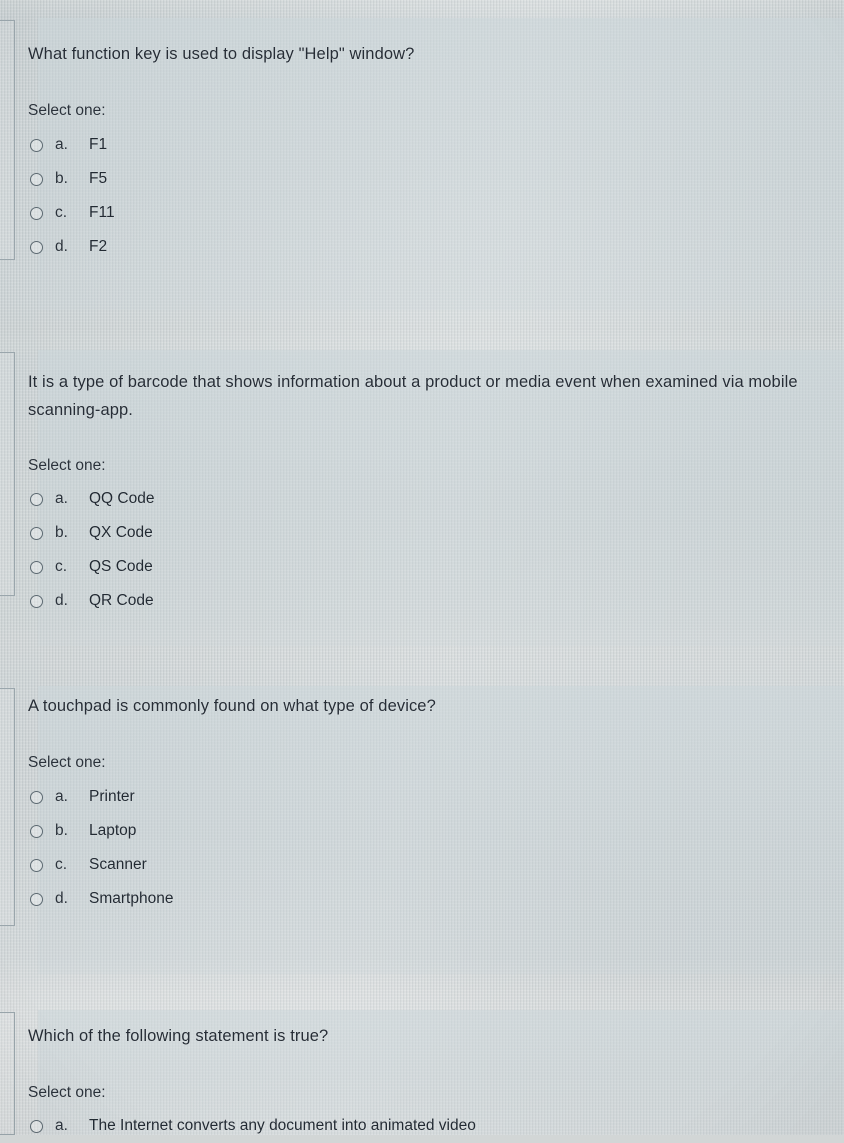 This screenshot has width=844, height=1143. What do you see at coordinates (121, 533) in the screenshot?
I see `option-label: QX Code` at bounding box center [121, 533].